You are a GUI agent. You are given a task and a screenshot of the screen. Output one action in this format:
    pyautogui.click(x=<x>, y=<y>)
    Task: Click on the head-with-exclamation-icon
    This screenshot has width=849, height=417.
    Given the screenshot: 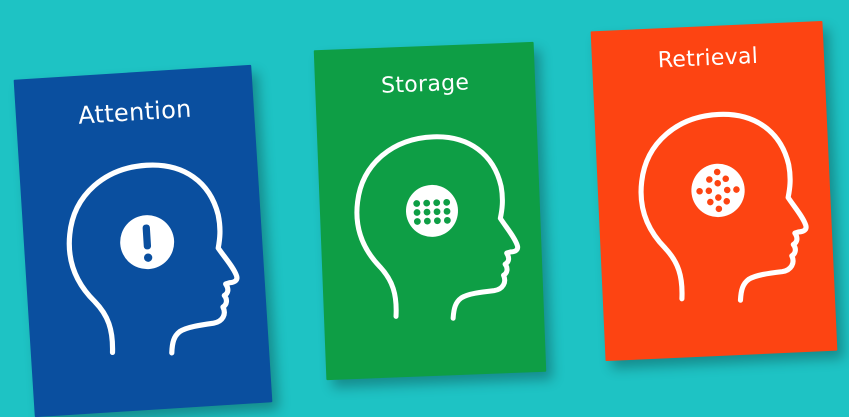 What is the action you would take?
    pyautogui.click(x=153, y=259)
    